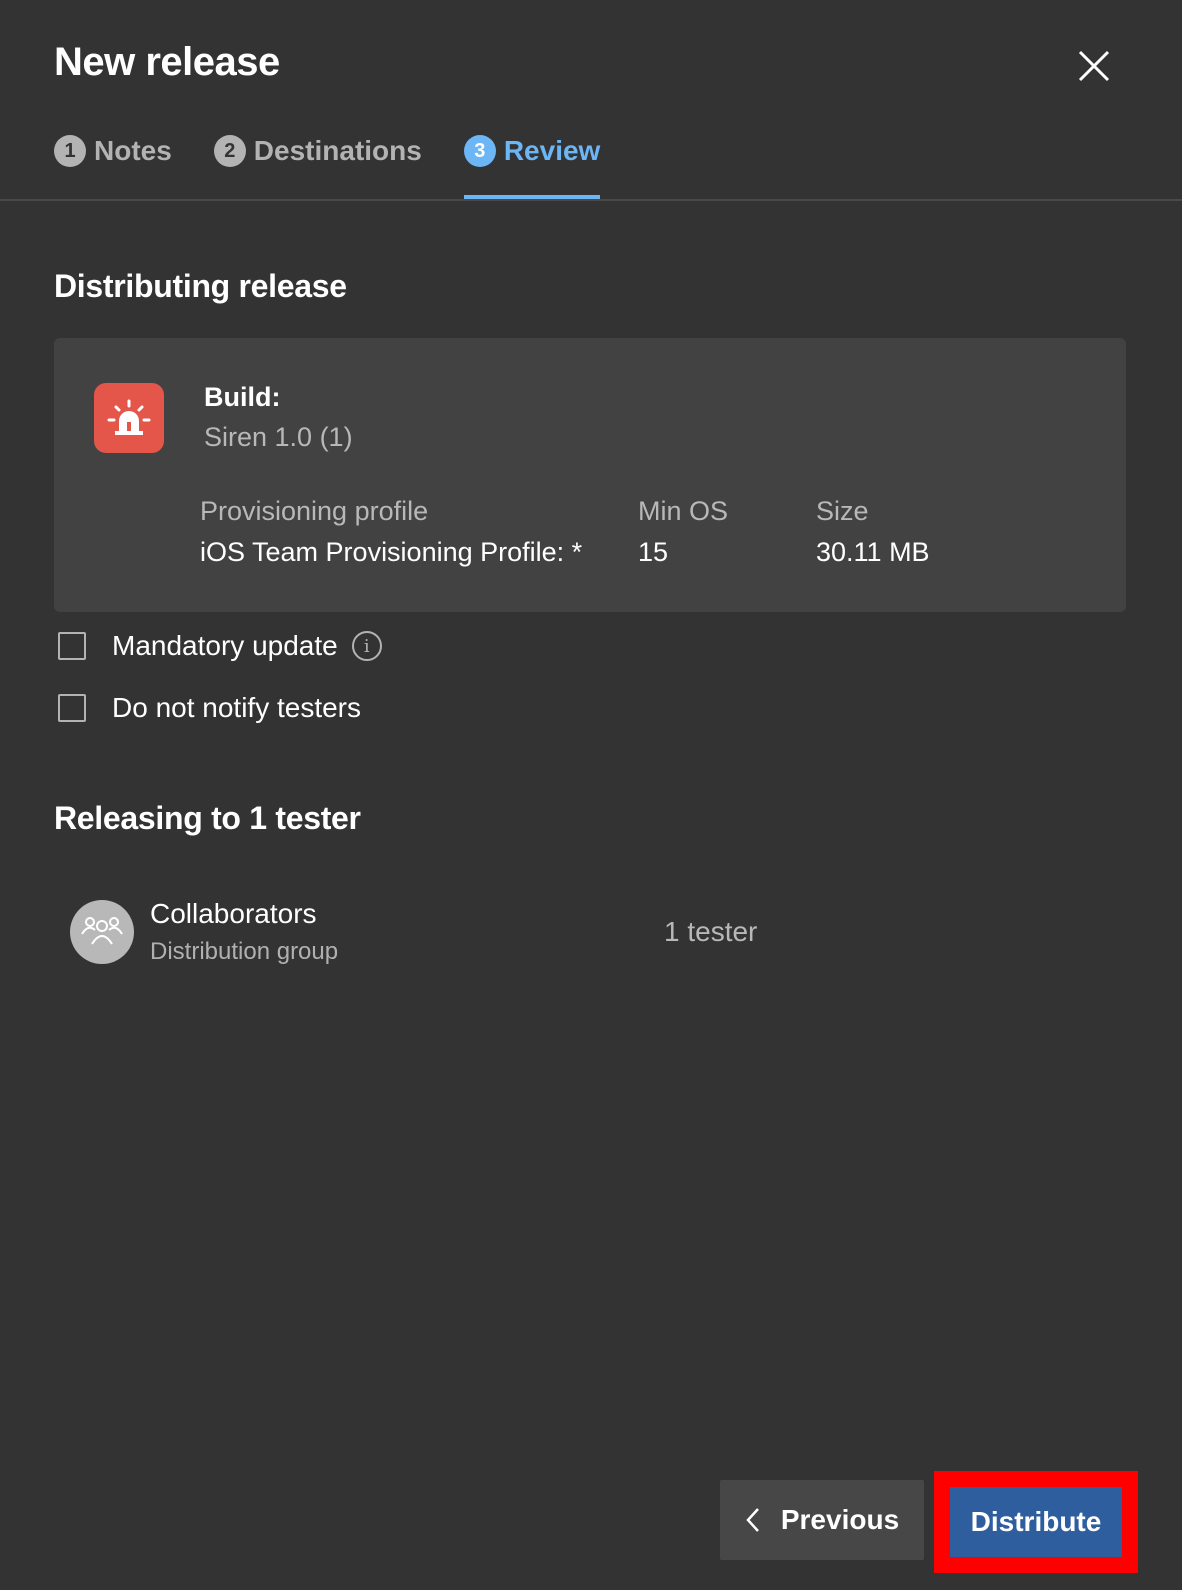 Image resolution: width=1182 pixels, height=1590 pixels. I want to click on tab-review: 3 Review, so click(532, 164).